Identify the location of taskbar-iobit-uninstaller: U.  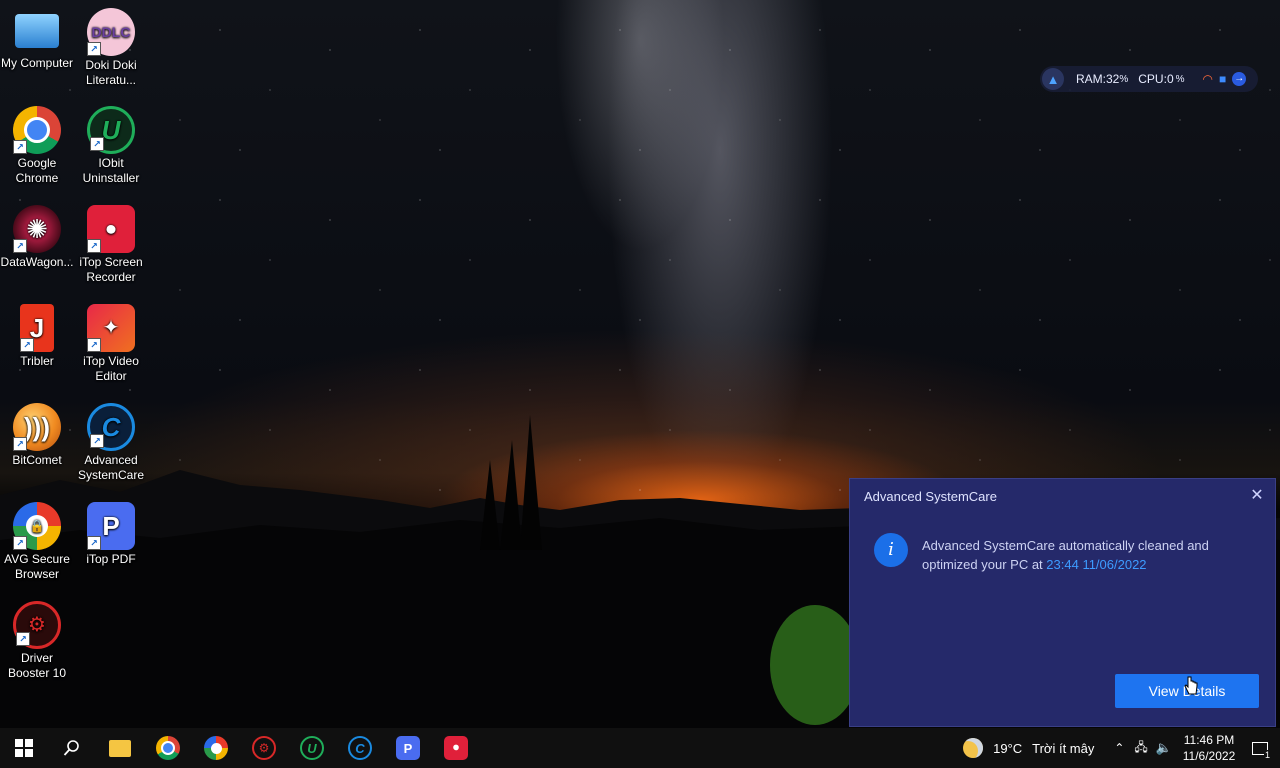
(312, 748).